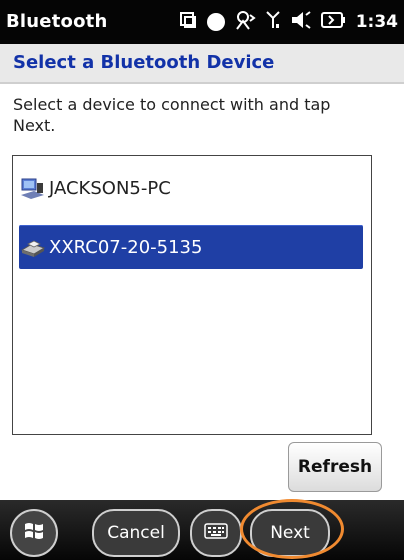 This screenshot has width=404, height=560. I want to click on printer-icon, so click(33, 247).